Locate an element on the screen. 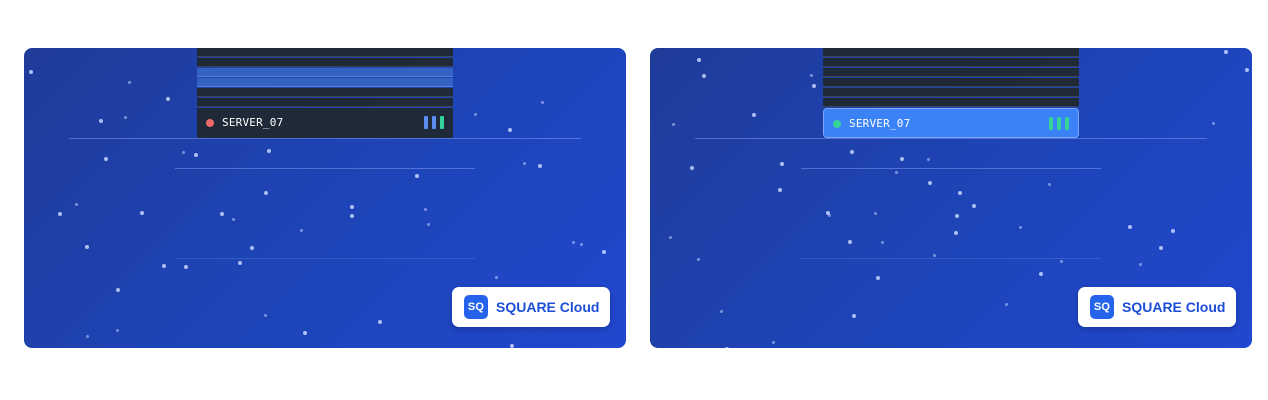  server-row: SERVER_07 is located at coordinates (325, 123).